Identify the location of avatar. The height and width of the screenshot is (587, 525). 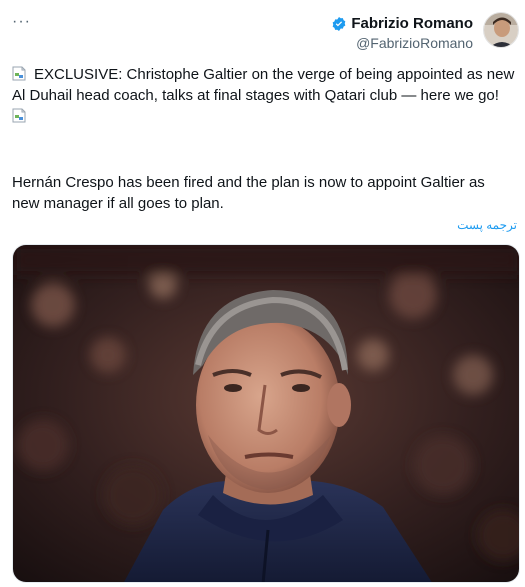
(501, 30).